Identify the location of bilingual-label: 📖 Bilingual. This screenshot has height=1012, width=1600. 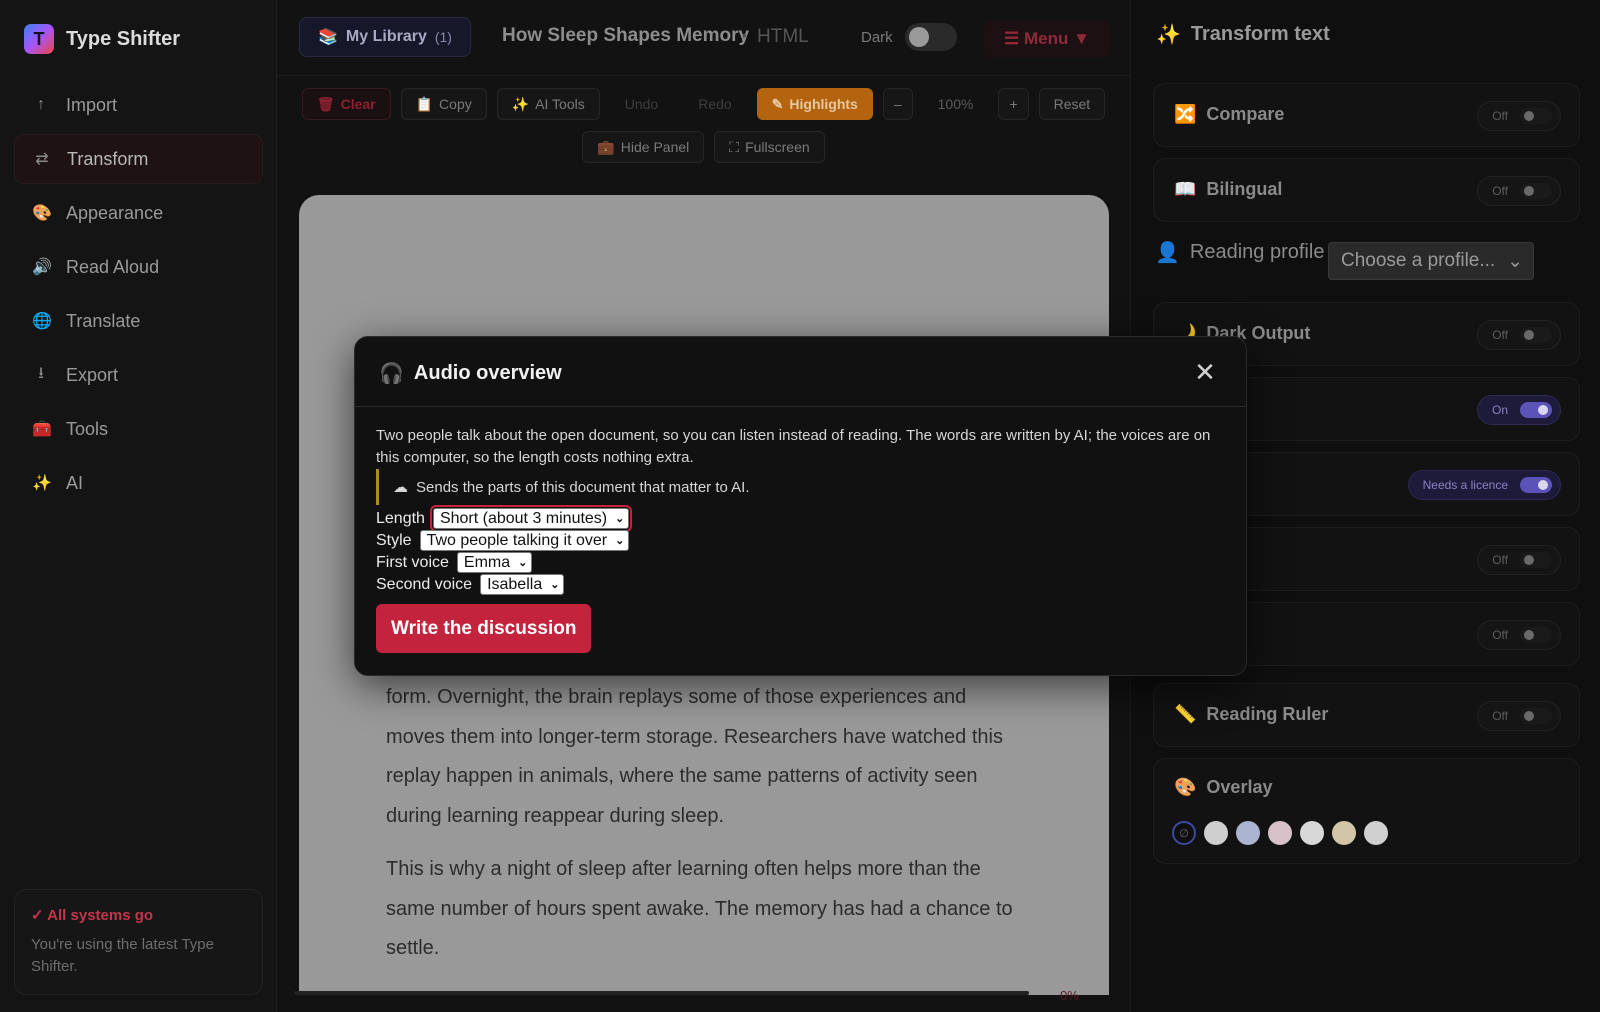
(1228, 189).